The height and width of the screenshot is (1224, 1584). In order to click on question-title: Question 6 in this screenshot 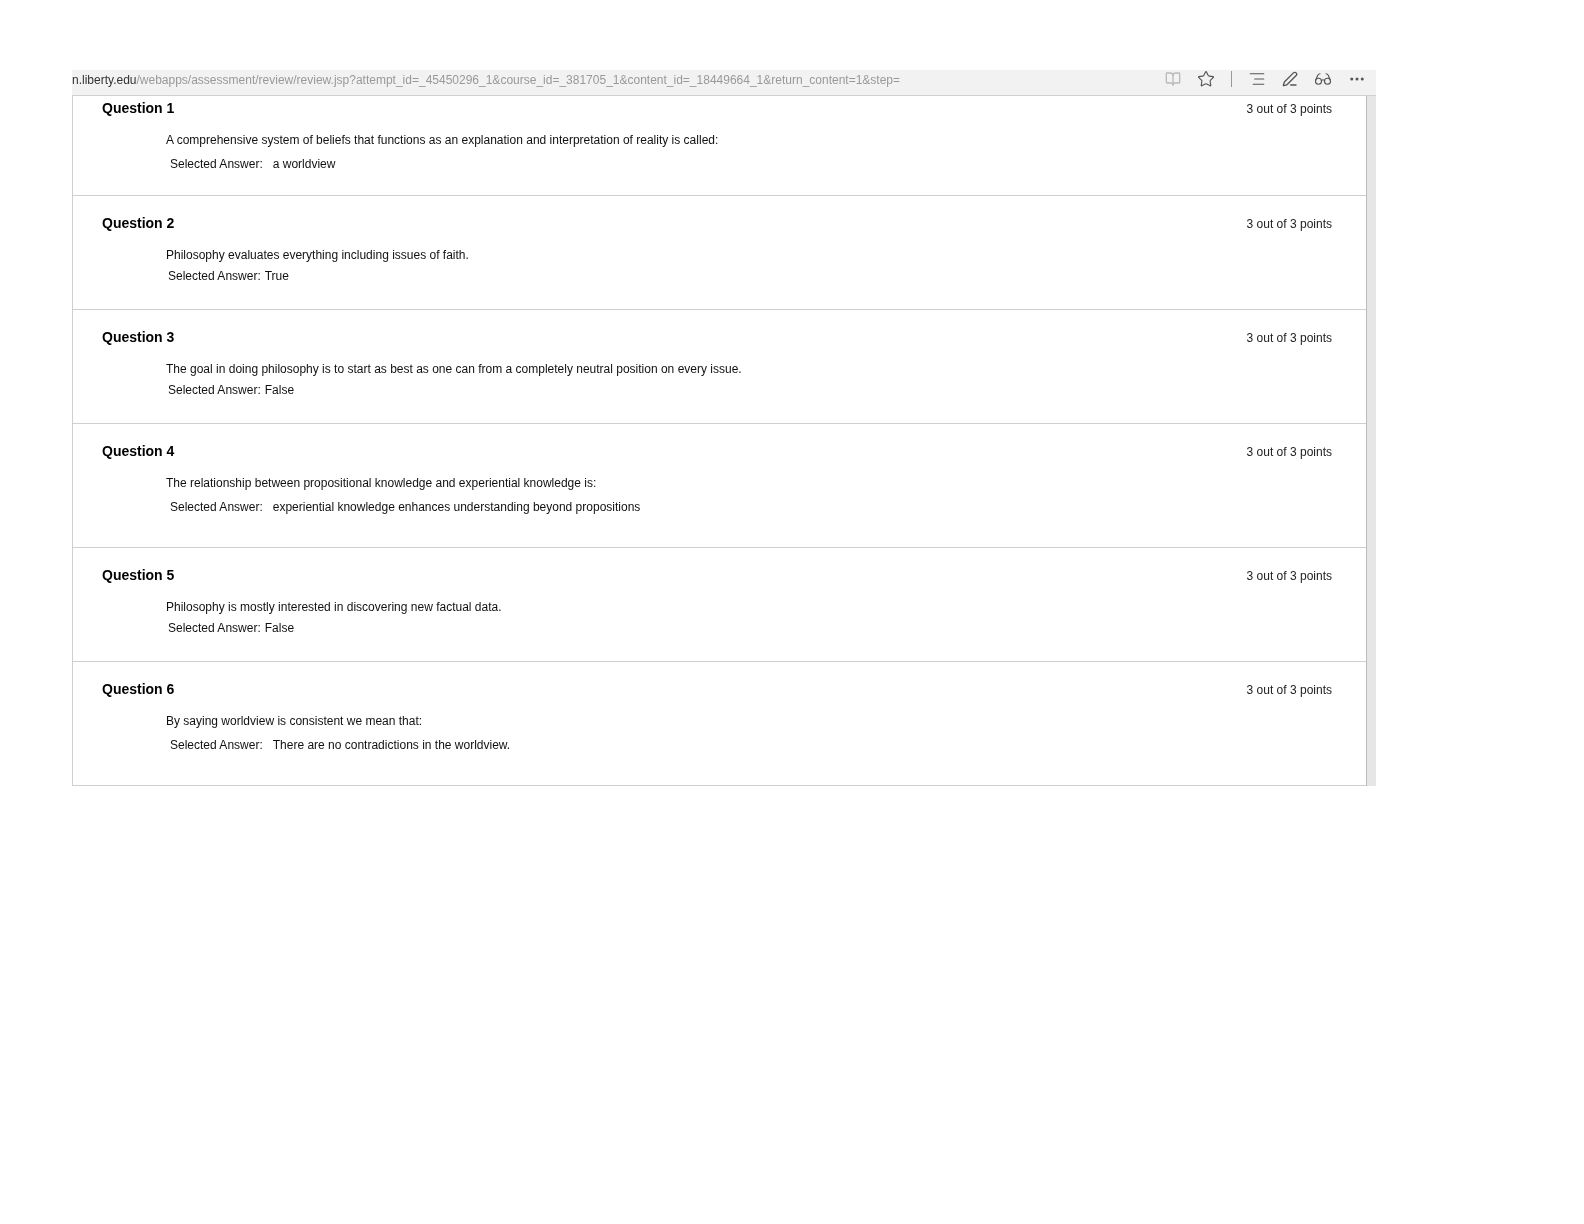, I will do `click(138, 689)`.